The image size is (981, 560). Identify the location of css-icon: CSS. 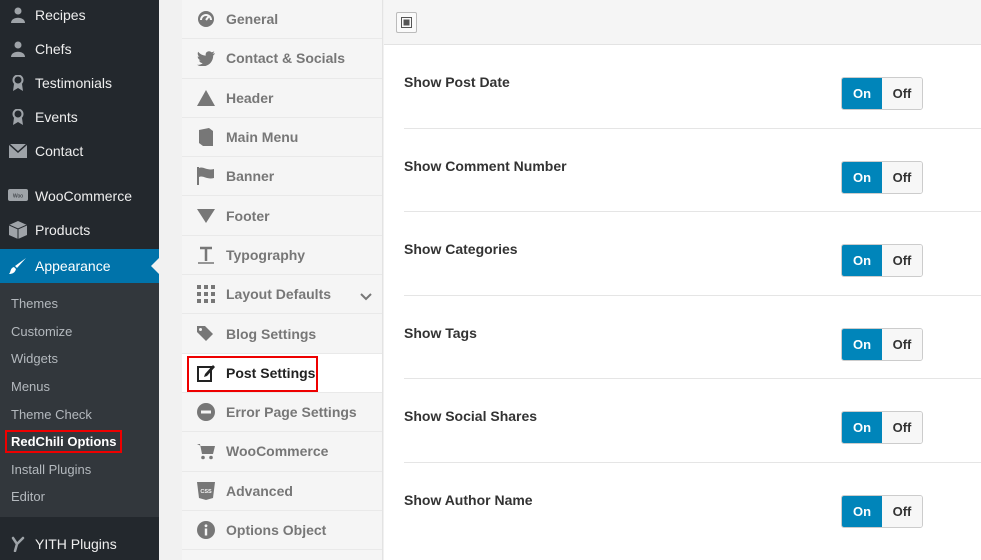
(206, 491).